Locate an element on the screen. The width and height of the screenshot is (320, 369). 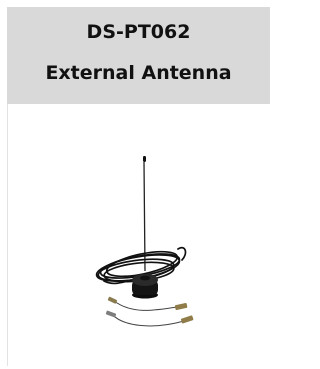
product-name: External Antenna is located at coordinates (138, 73).